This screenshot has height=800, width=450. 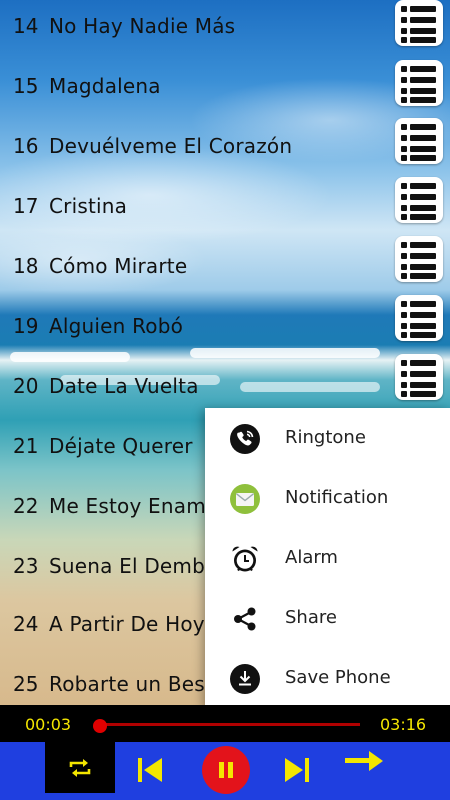 I want to click on popup-item-label: Notification, so click(x=337, y=497).